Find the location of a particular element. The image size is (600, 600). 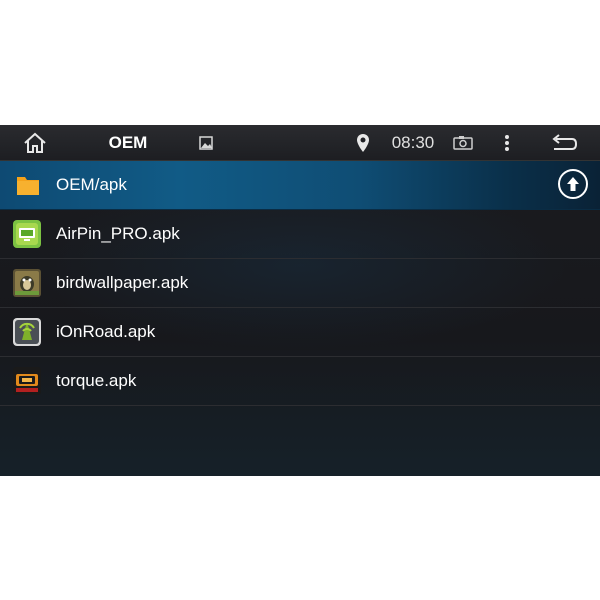

up-directory-button is located at coordinates (573, 184).